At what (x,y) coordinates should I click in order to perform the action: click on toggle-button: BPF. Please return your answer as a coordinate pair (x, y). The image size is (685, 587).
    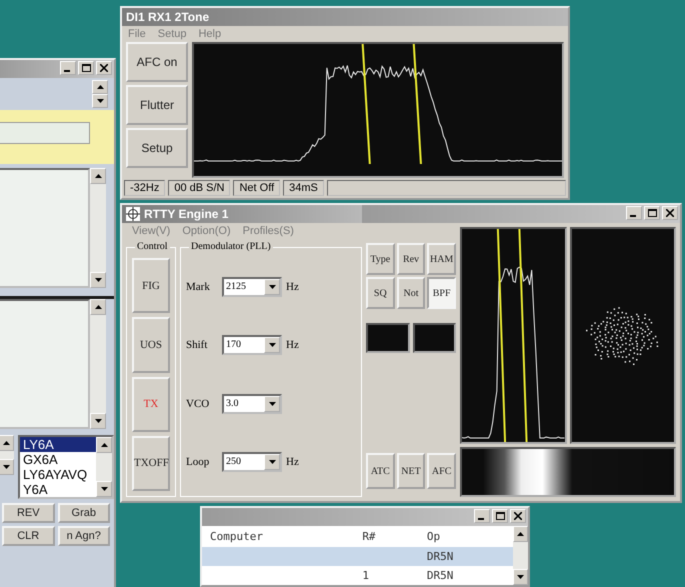
    Looking at the image, I should click on (441, 293).